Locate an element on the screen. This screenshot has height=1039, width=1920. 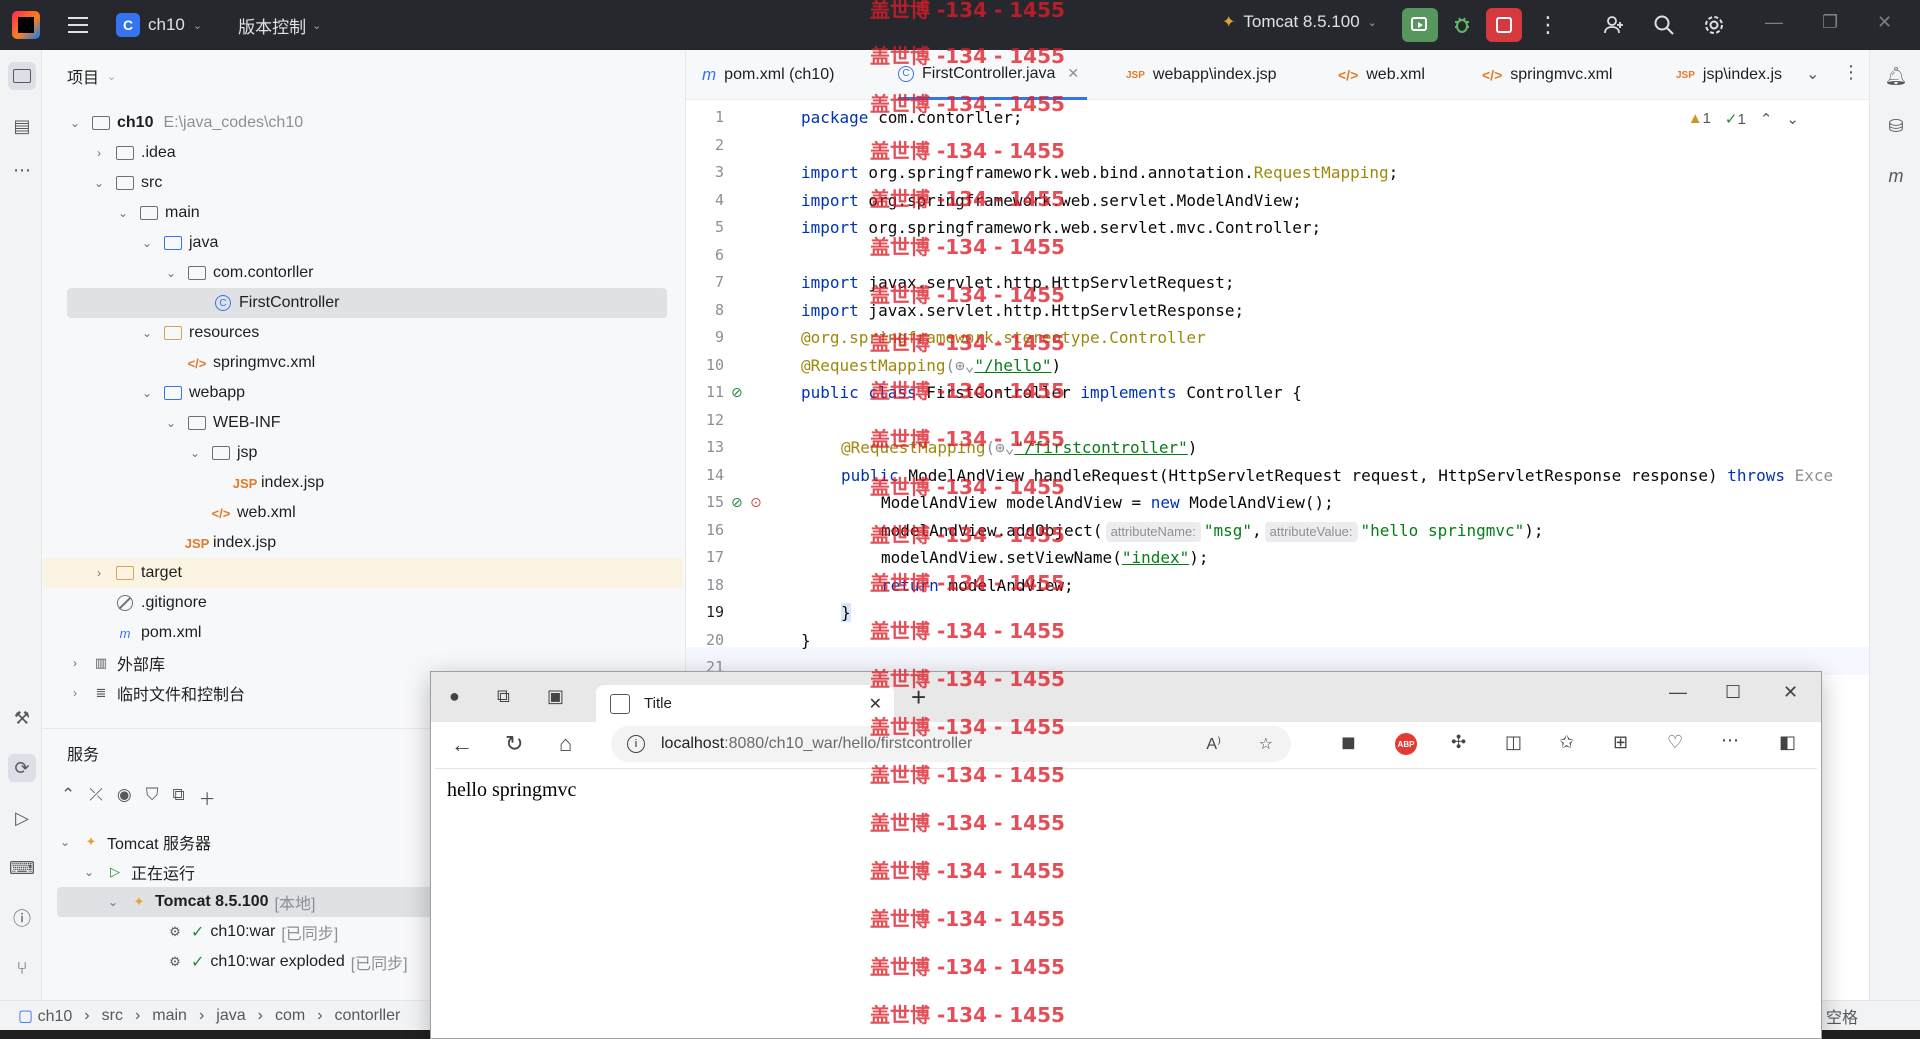
tree-item-idea: › .idea is located at coordinates (133, 153).